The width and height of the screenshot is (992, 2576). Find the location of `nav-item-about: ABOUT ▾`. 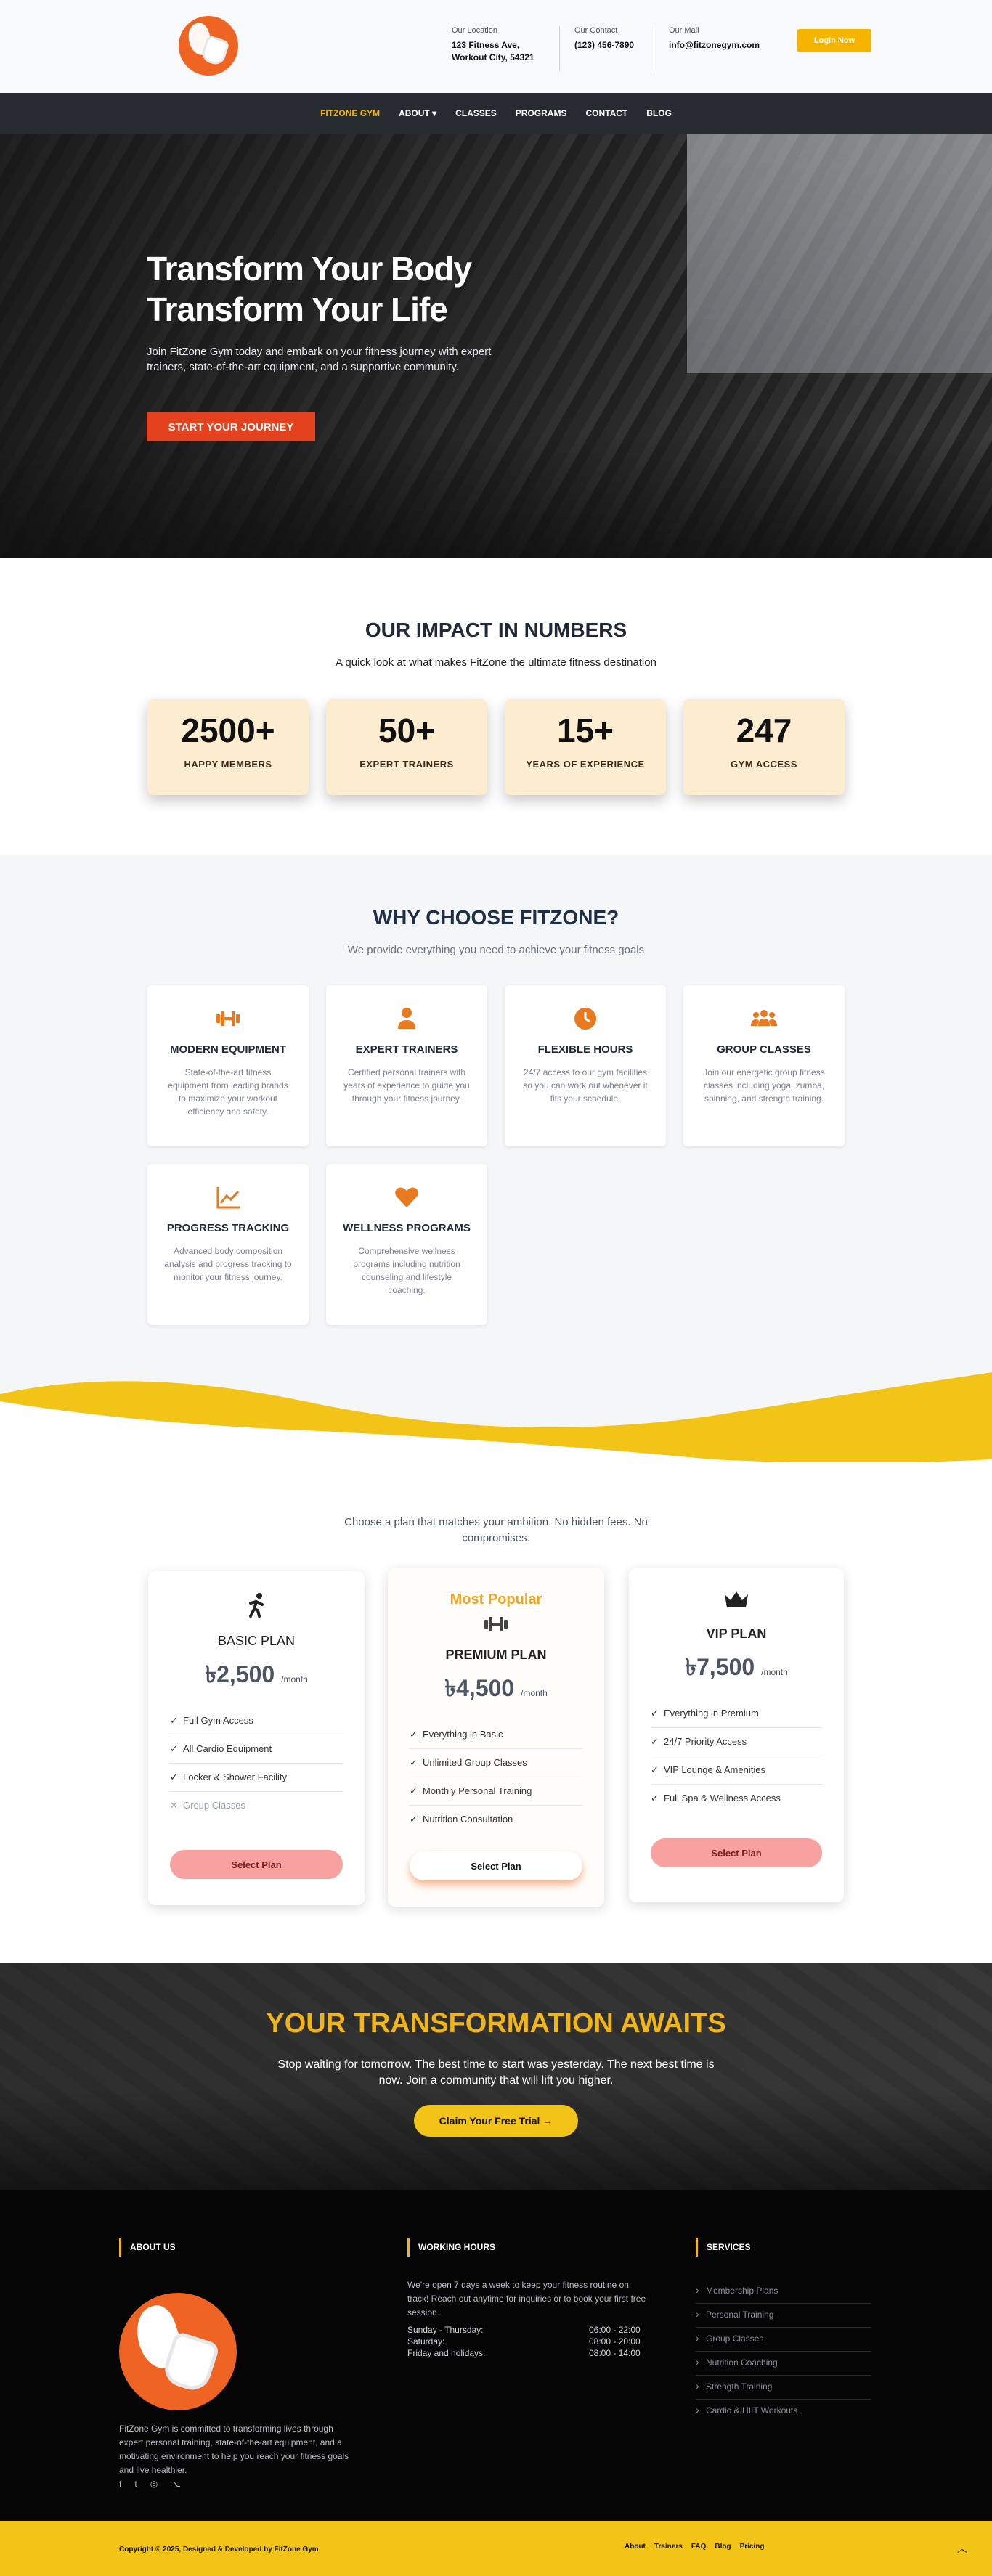

nav-item-about: ABOUT ▾ is located at coordinates (417, 113).